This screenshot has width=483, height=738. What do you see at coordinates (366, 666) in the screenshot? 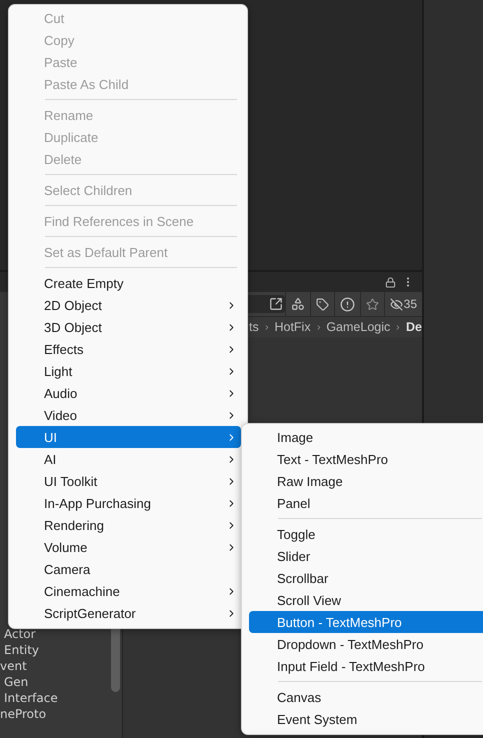
I see `menu-item: Input Field - TextMeshPro` at bounding box center [366, 666].